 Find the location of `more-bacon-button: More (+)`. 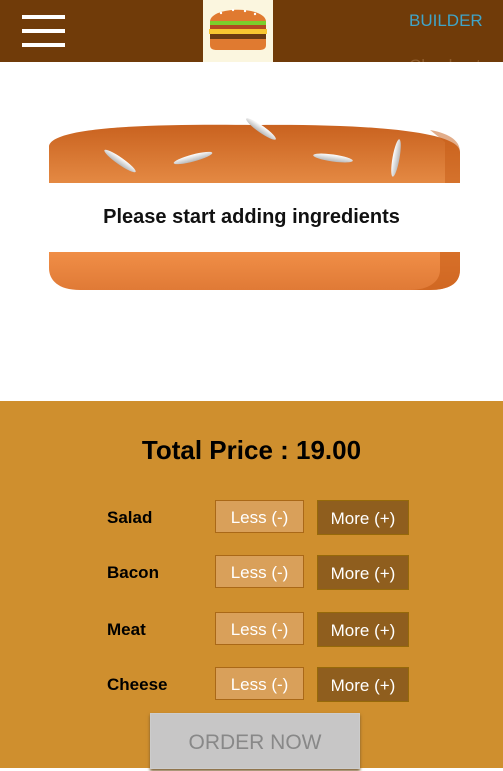

more-bacon-button: More (+) is located at coordinates (363, 572).